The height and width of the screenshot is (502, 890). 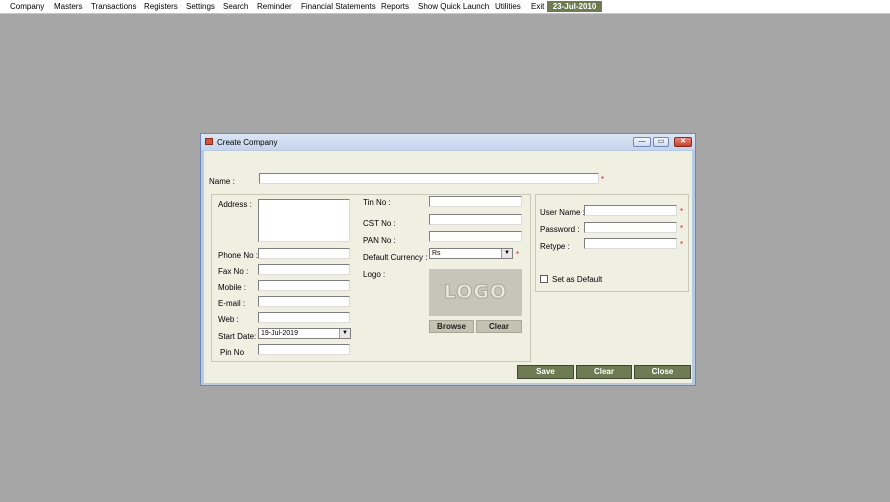 What do you see at coordinates (471, 253) in the screenshot?
I see `currency-select: Rs ▼` at bounding box center [471, 253].